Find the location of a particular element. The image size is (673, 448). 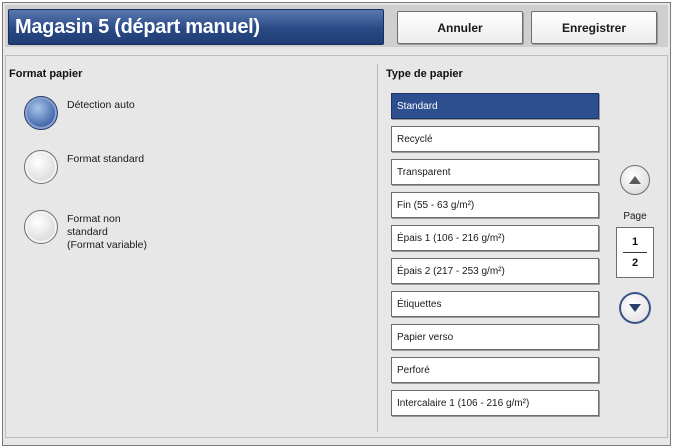

radio-label: Format standard is located at coordinates (106, 159).